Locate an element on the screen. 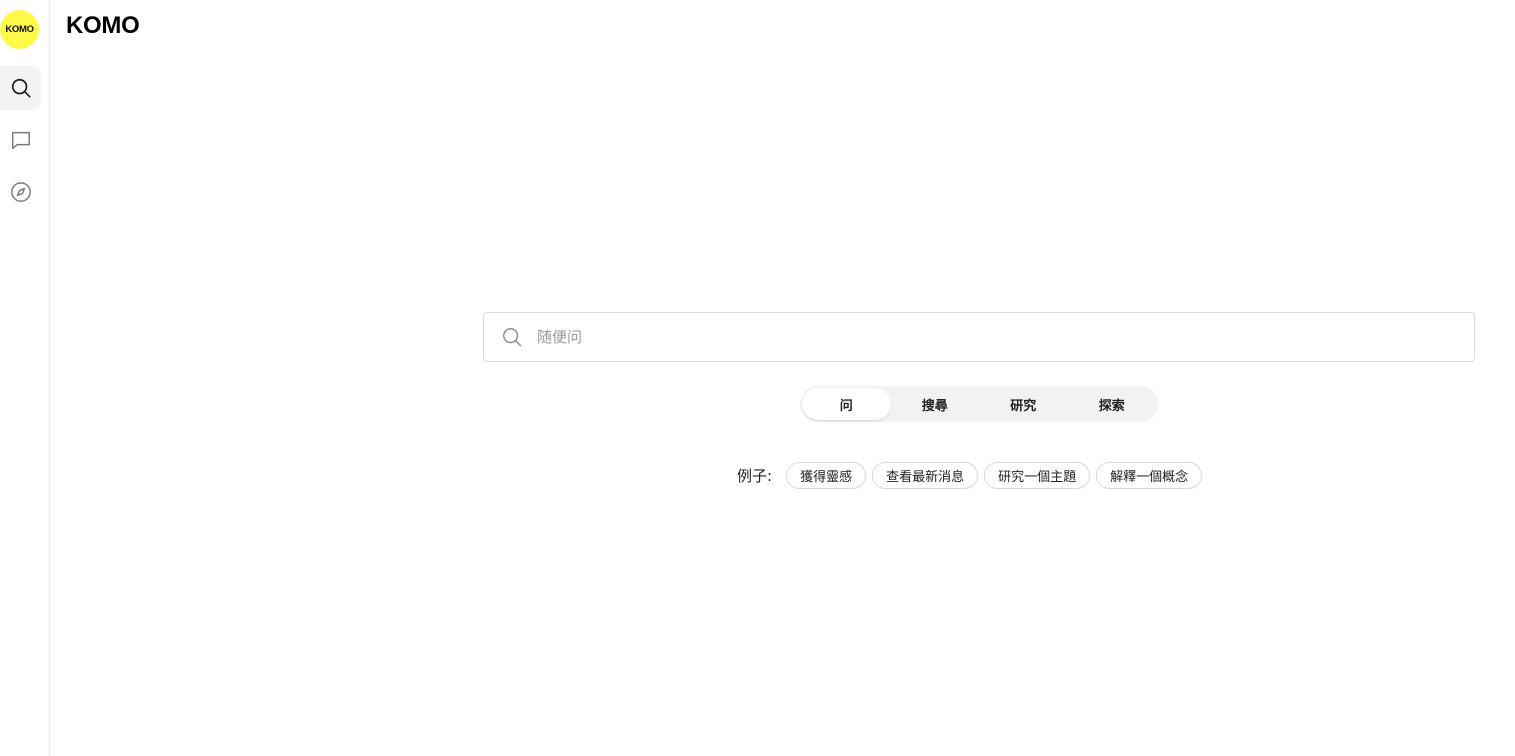 Image resolution: width=1515 pixels, height=756 pixels. chat-icon is located at coordinates (20, 140).